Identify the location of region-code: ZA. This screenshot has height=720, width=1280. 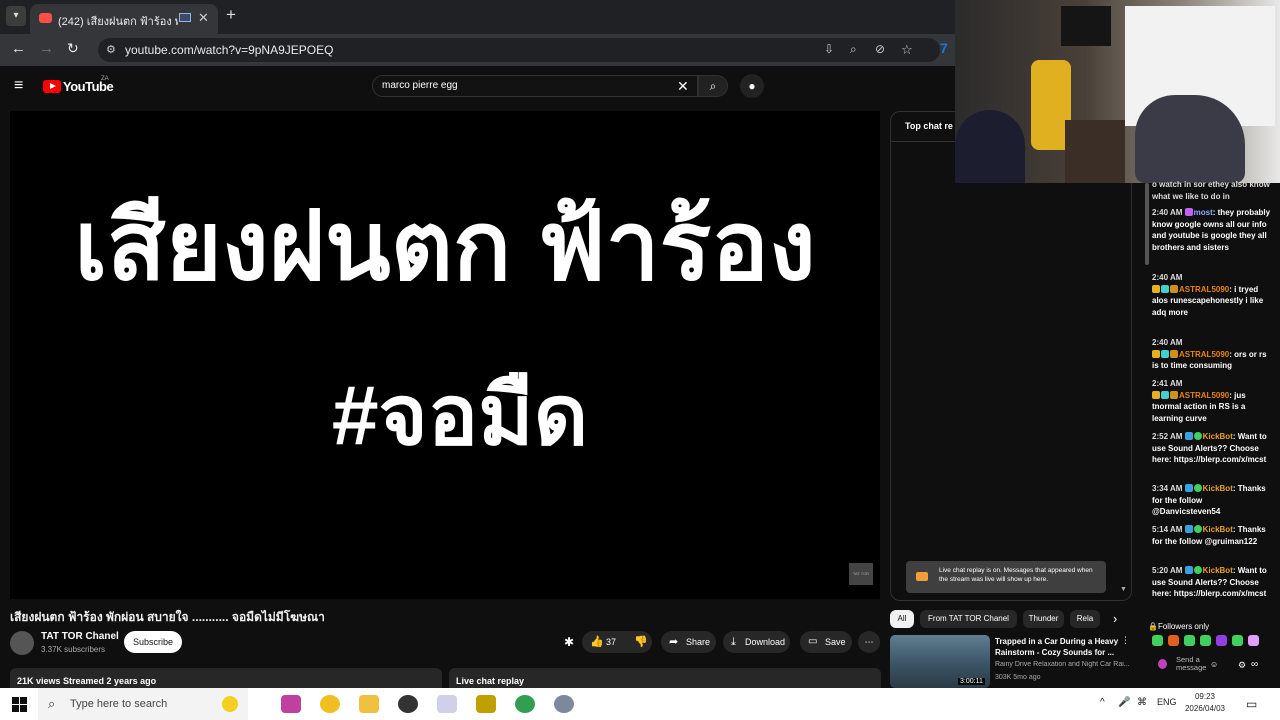
(105, 79).